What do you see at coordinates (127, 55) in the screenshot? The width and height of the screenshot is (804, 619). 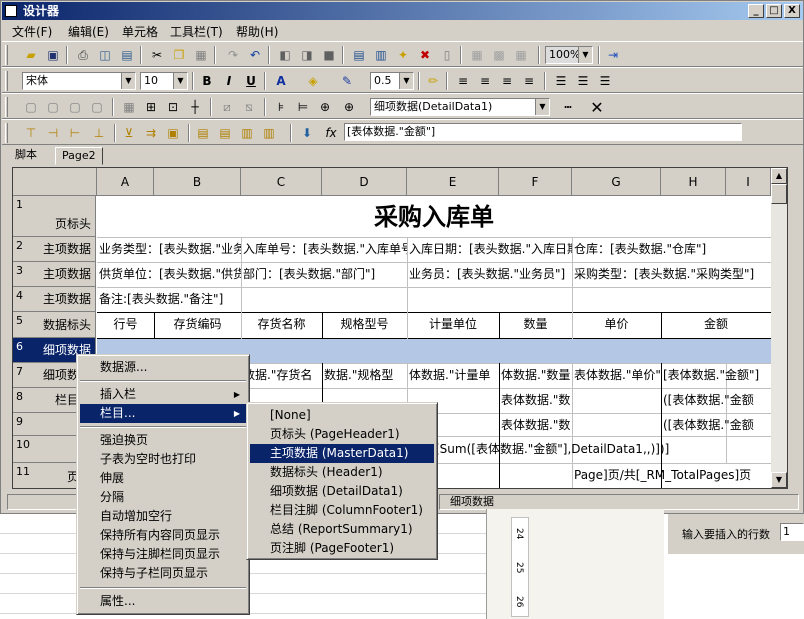 I see `page-setup-icon: ▤` at bounding box center [127, 55].